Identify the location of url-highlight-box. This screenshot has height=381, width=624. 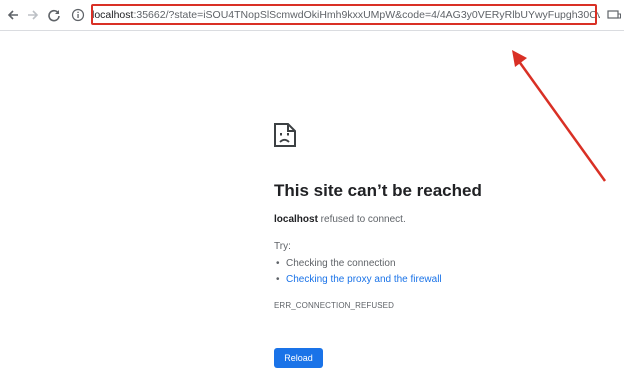
(344, 14).